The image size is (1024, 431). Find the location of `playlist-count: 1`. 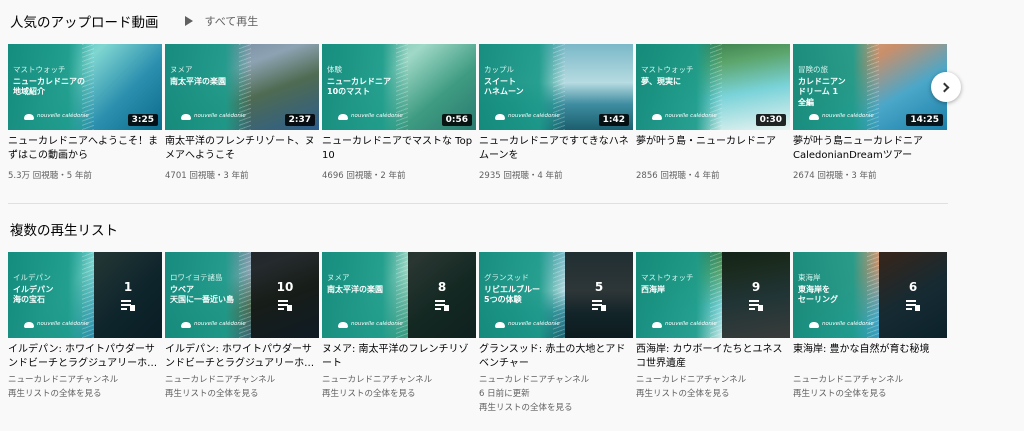

playlist-count: 1 is located at coordinates (128, 287).